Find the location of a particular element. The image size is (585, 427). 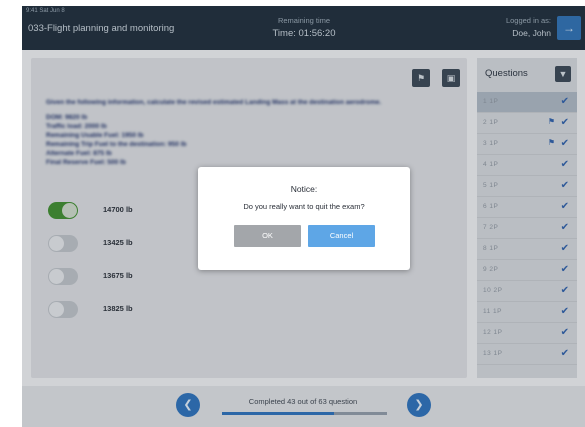

dialog-message: Do you really want to quit the exam? is located at coordinates (304, 206).